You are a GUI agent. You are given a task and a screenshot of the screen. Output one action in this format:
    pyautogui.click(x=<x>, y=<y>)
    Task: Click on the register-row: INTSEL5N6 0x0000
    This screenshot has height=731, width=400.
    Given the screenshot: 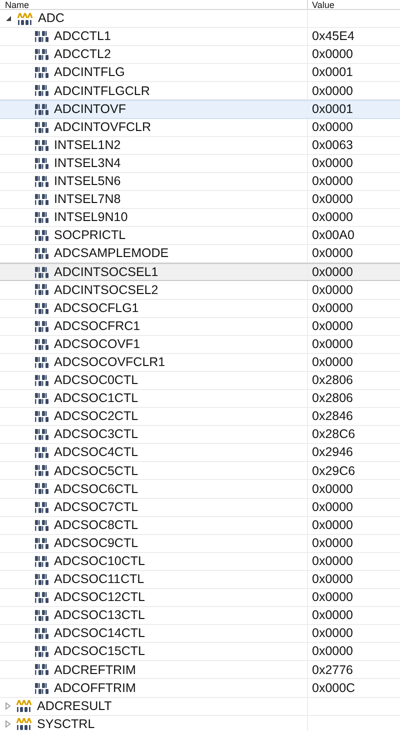 What is the action you would take?
    pyautogui.click(x=200, y=181)
    